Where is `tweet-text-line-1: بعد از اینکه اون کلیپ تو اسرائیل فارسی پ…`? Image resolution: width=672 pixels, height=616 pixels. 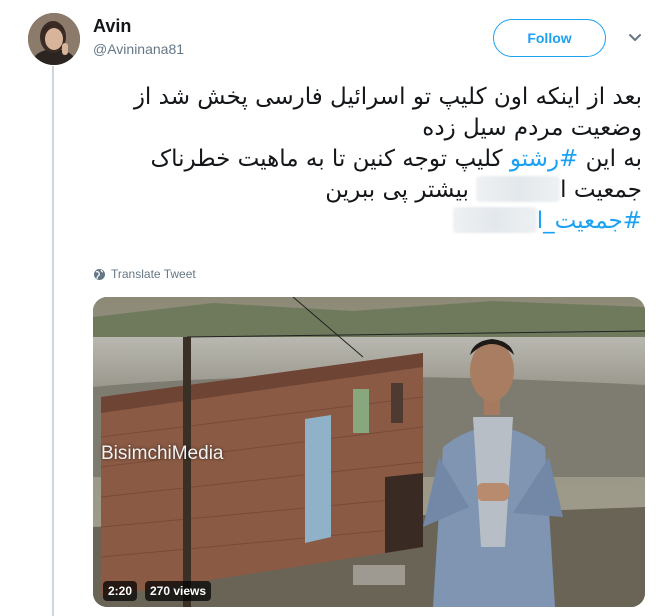 tweet-text-line-1: بعد از اینکه اون کلیپ تو اسرائیل فارسی پ… is located at coordinates (387, 97).